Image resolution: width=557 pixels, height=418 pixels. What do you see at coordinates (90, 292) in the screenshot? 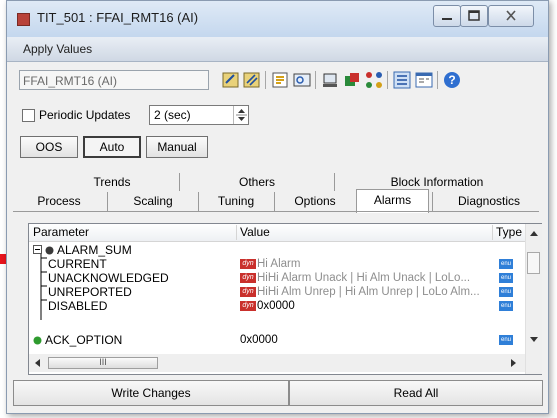
I see `param-name: UNREPORTED` at bounding box center [90, 292].